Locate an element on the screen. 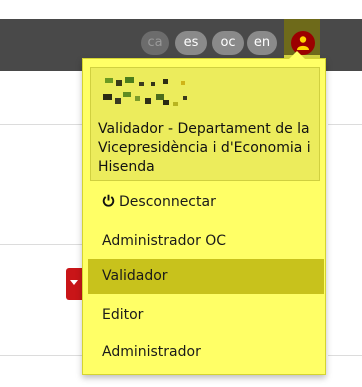 The image size is (362, 387). logout-menu-item: Desconnectar is located at coordinates (206, 202).